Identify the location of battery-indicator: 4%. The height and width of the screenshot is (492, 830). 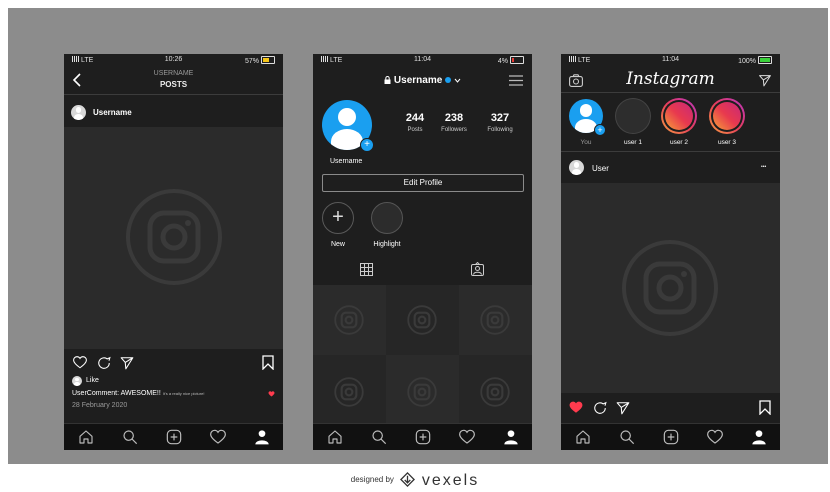
(511, 60).